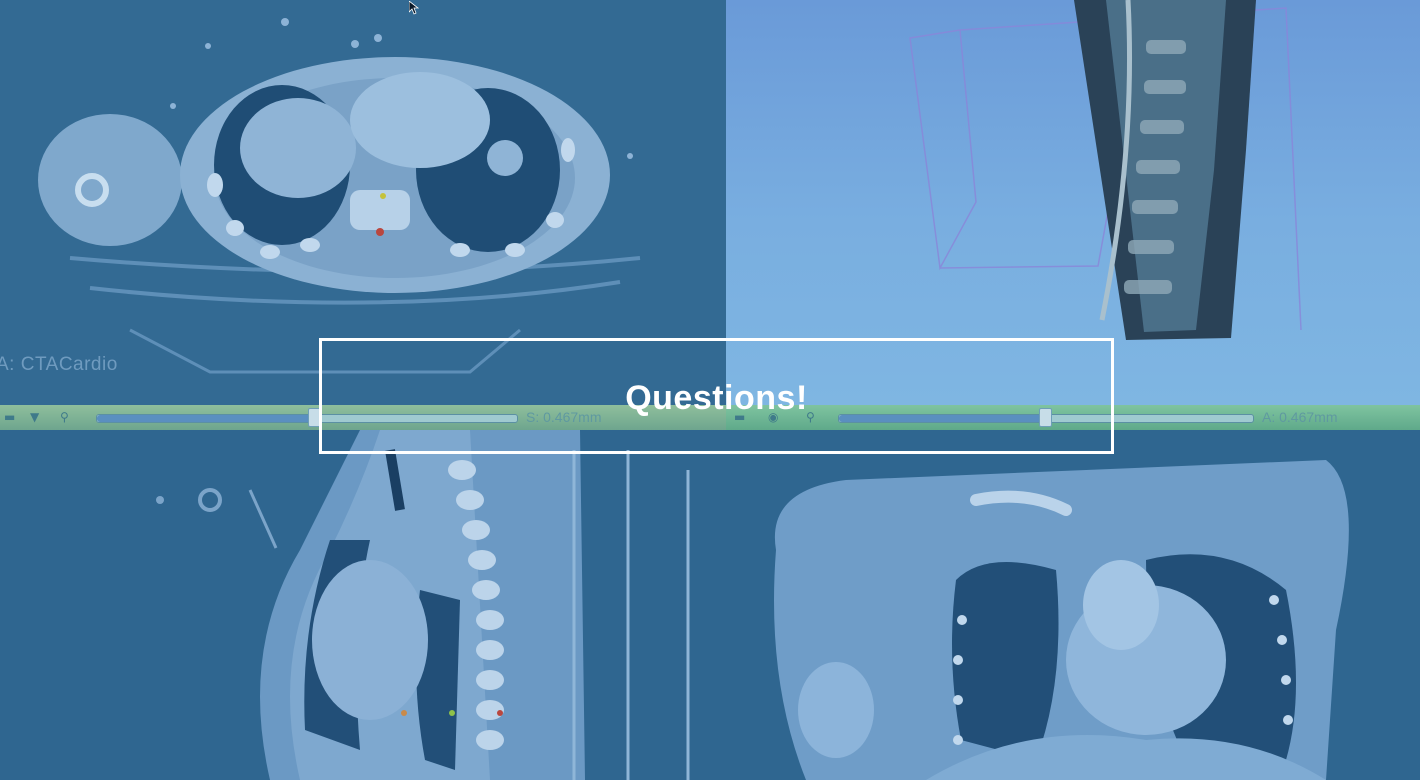  Describe the element at coordinates (64, 417) in the screenshot. I see `link-icon: ⚲` at that location.